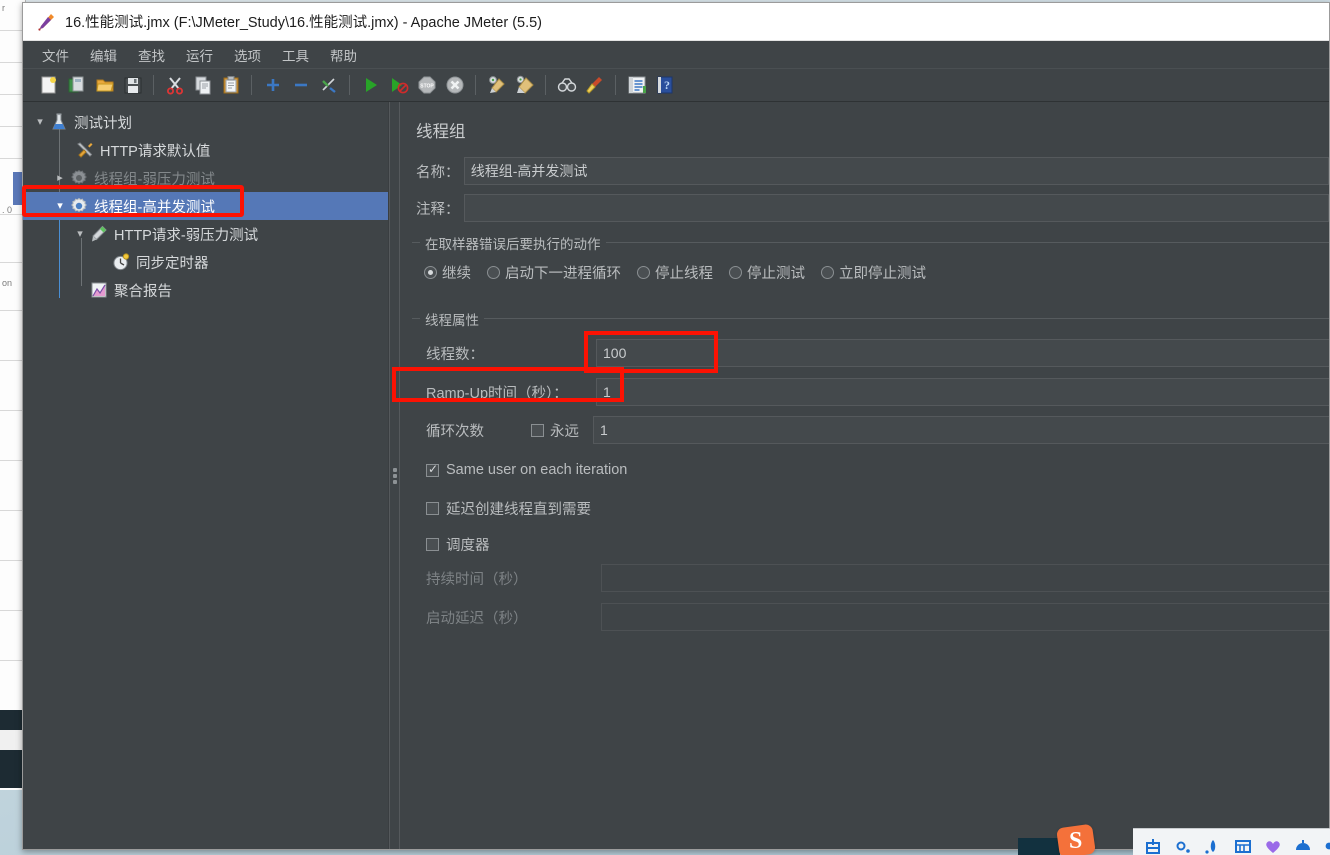 Image resolution: width=1330 pixels, height=855 pixels. I want to click on aggregate-report-chart-icon, so click(99, 290).